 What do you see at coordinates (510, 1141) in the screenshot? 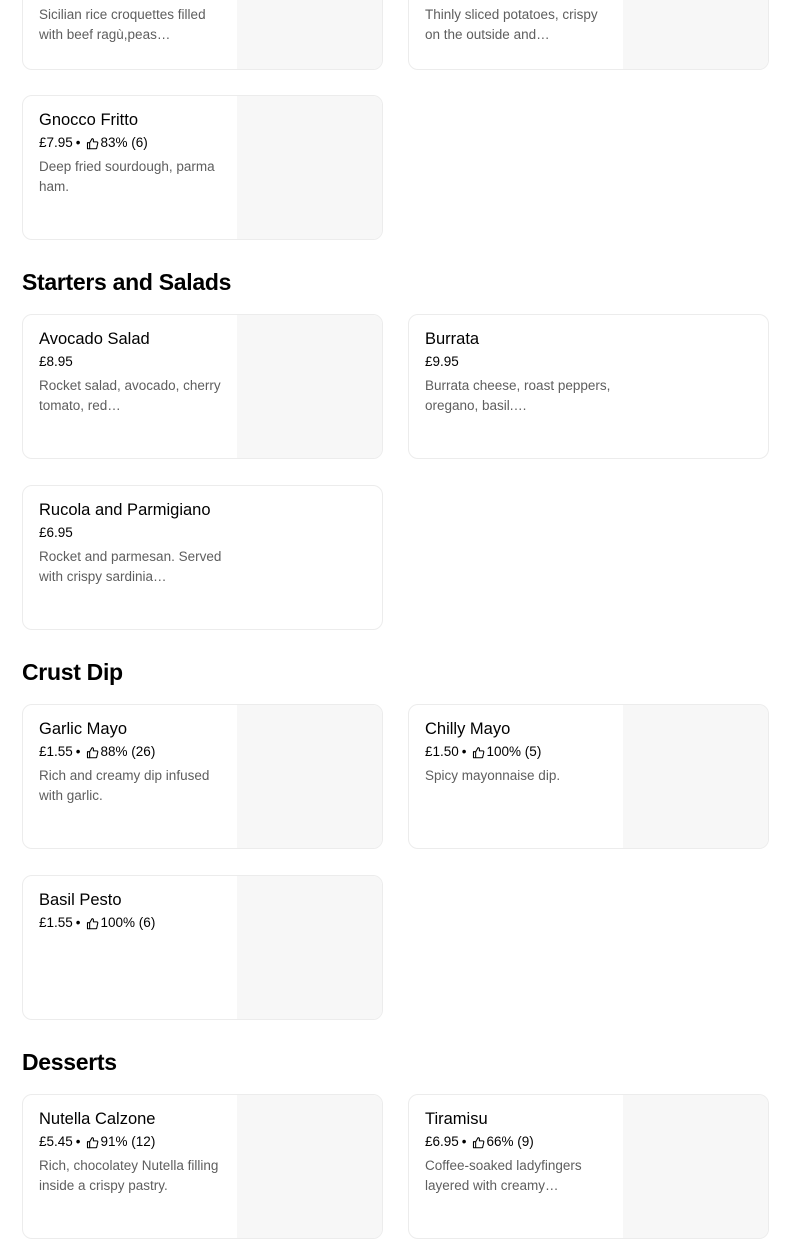
I see `item-rating: 66% (9)` at bounding box center [510, 1141].